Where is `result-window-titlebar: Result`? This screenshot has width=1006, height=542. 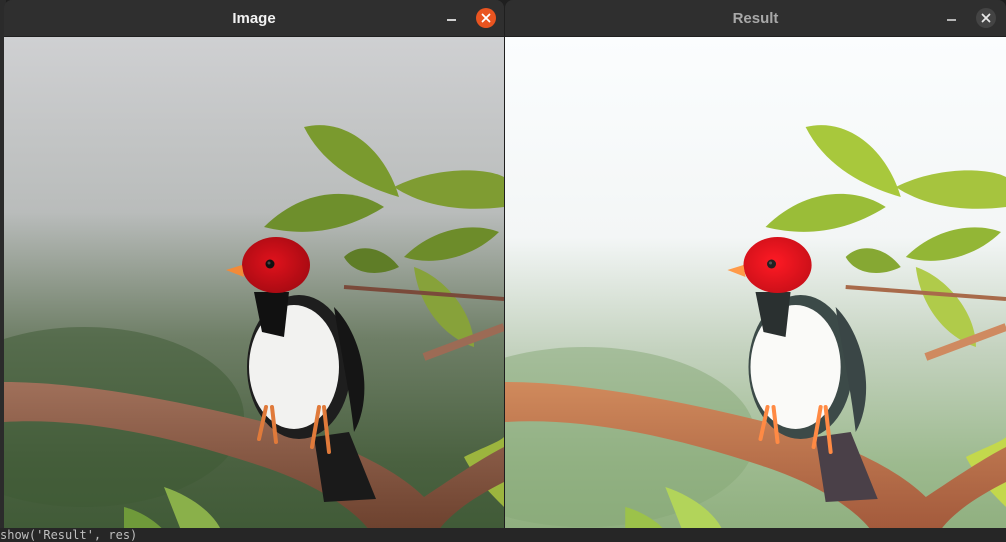 result-window-titlebar: Result is located at coordinates (755, 18).